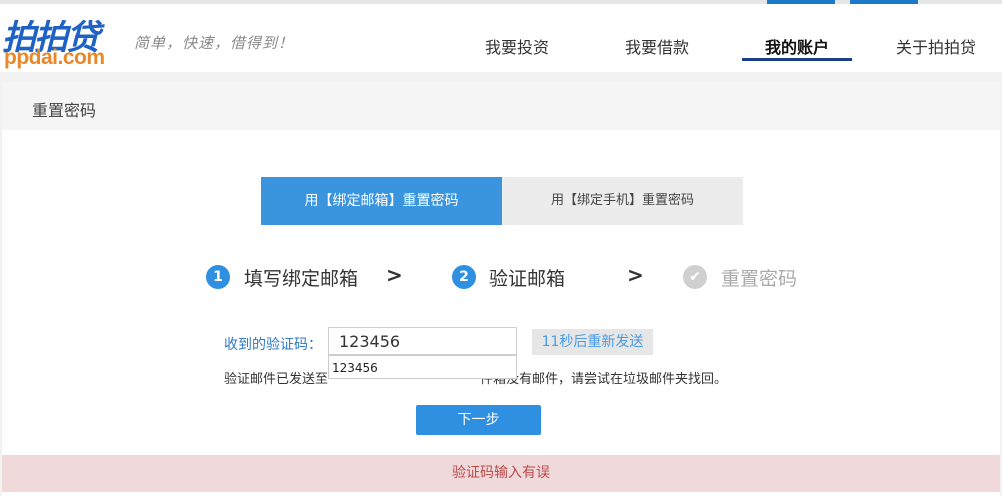  What do you see at coordinates (622, 201) in the screenshot?
I see `tab-phone-reset: 用【绑定手机】重置密码` at bounding box center [622, 201].